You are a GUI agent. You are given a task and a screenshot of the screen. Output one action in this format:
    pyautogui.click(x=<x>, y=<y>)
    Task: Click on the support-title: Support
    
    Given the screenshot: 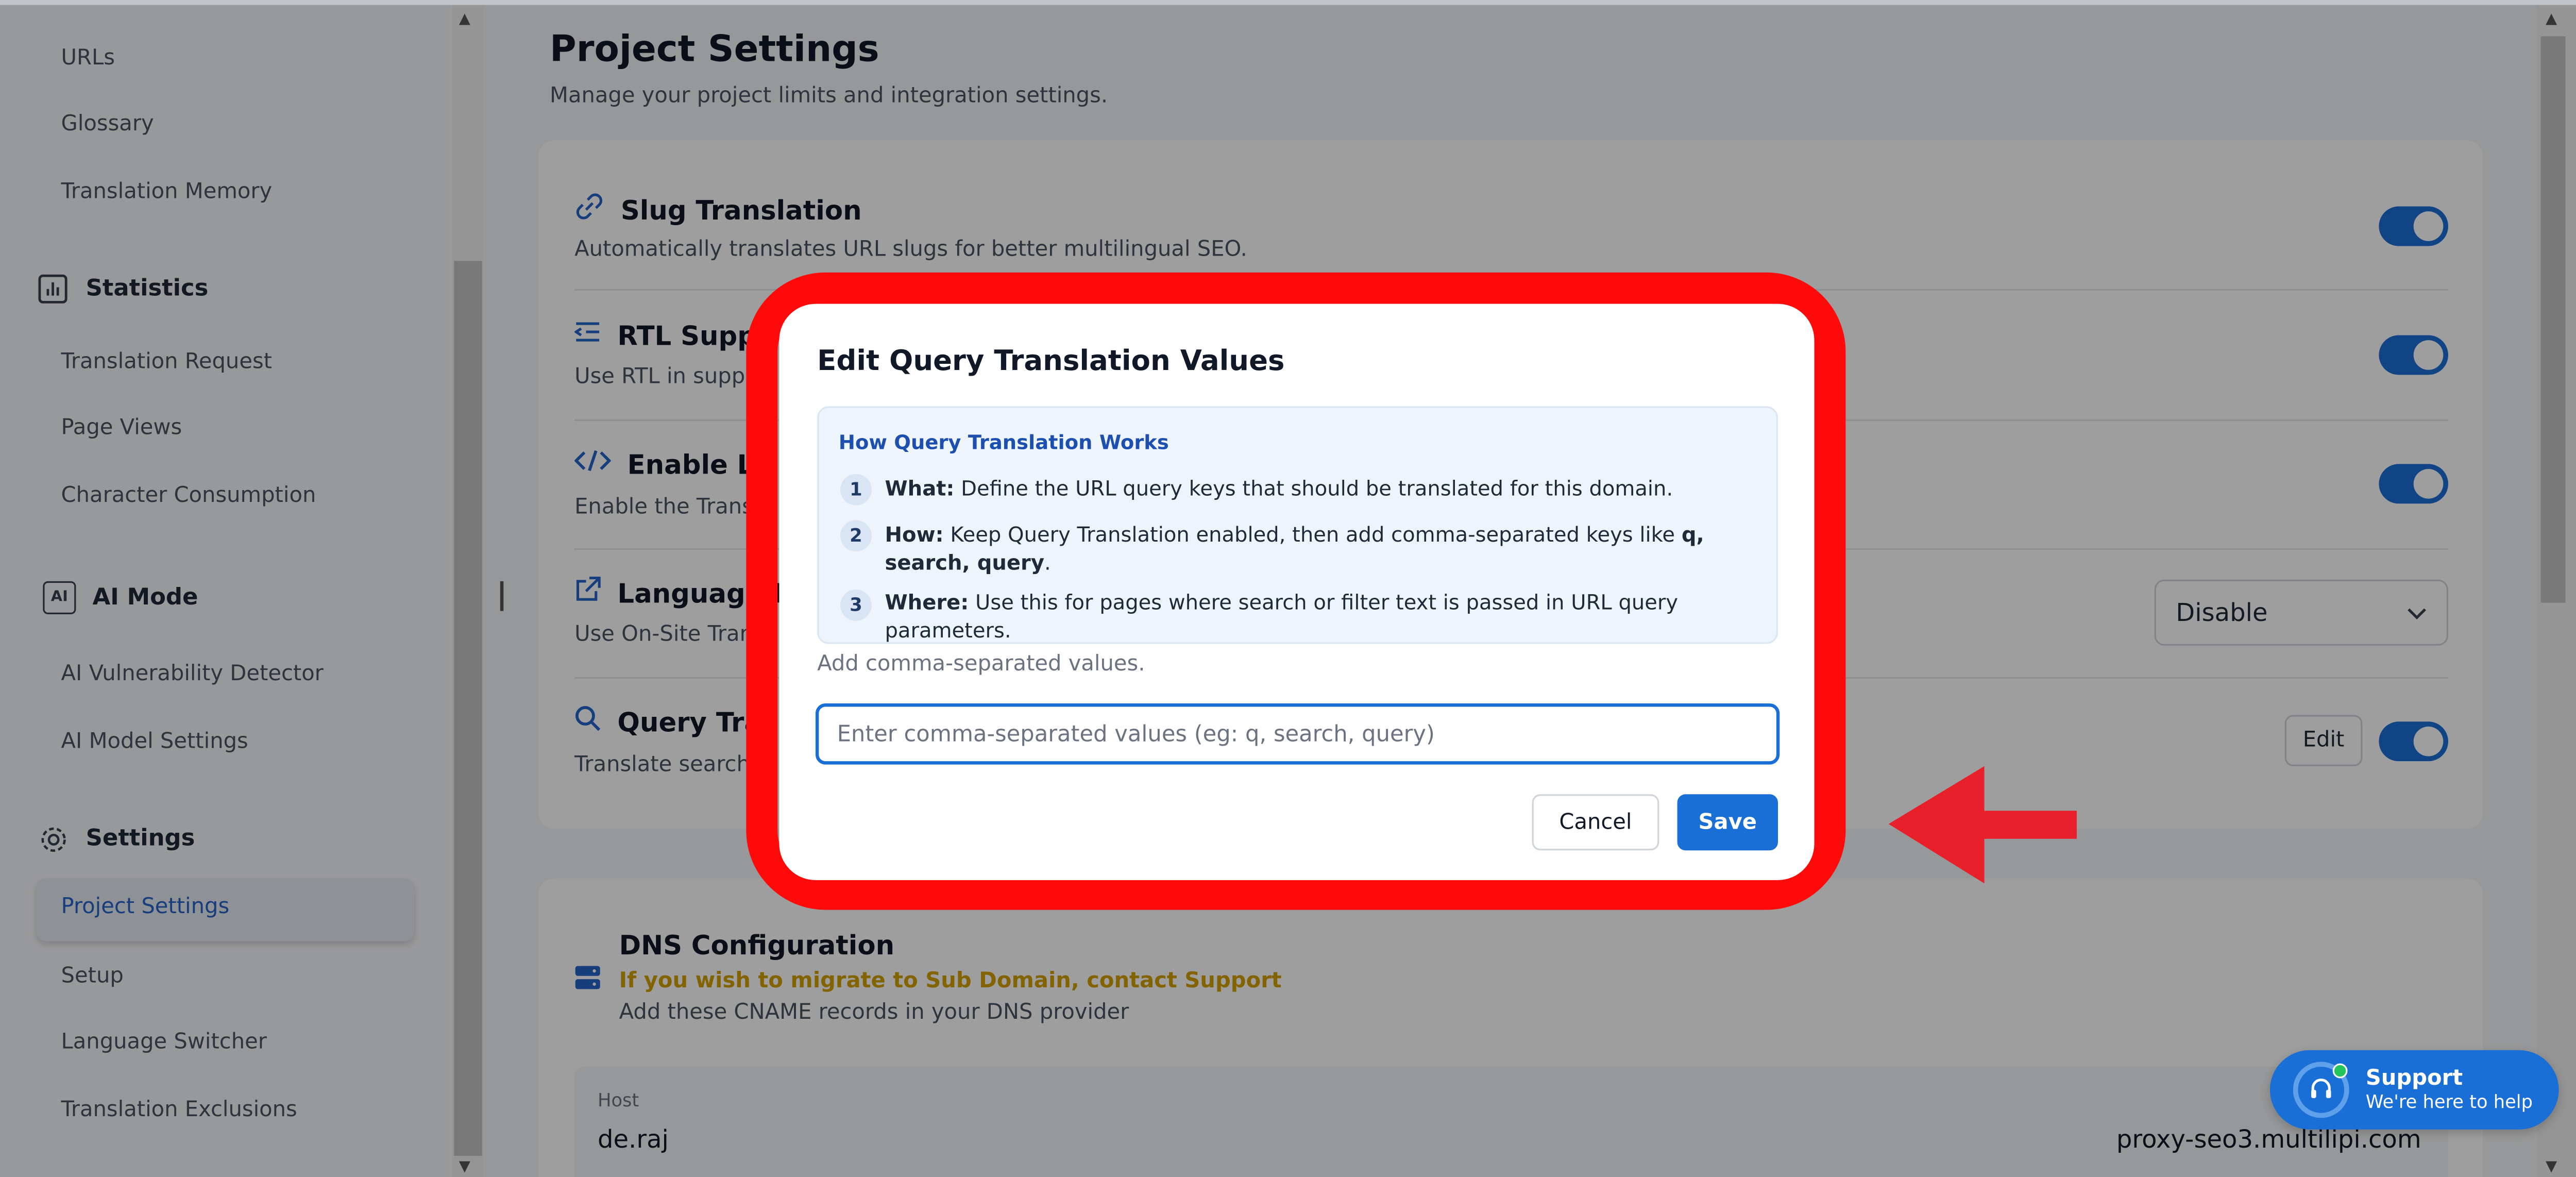 What is the action you would take?
    pyautogui.click(x=2414, y=1078)
    